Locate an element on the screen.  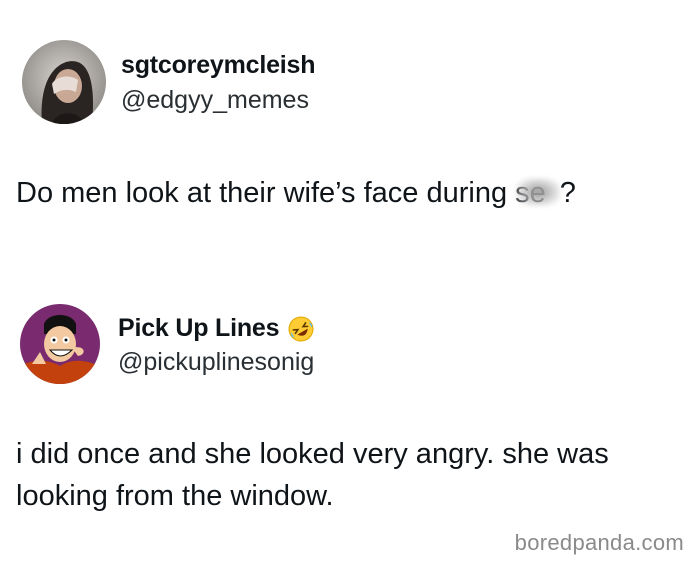
cartoon-avatar-icon is located at coordinates (60, 344).